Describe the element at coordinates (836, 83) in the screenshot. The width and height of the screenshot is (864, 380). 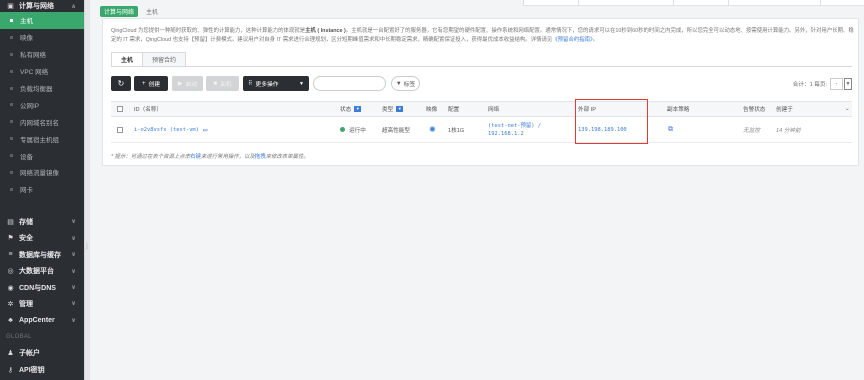
I see `page-size-select: -` at that location.